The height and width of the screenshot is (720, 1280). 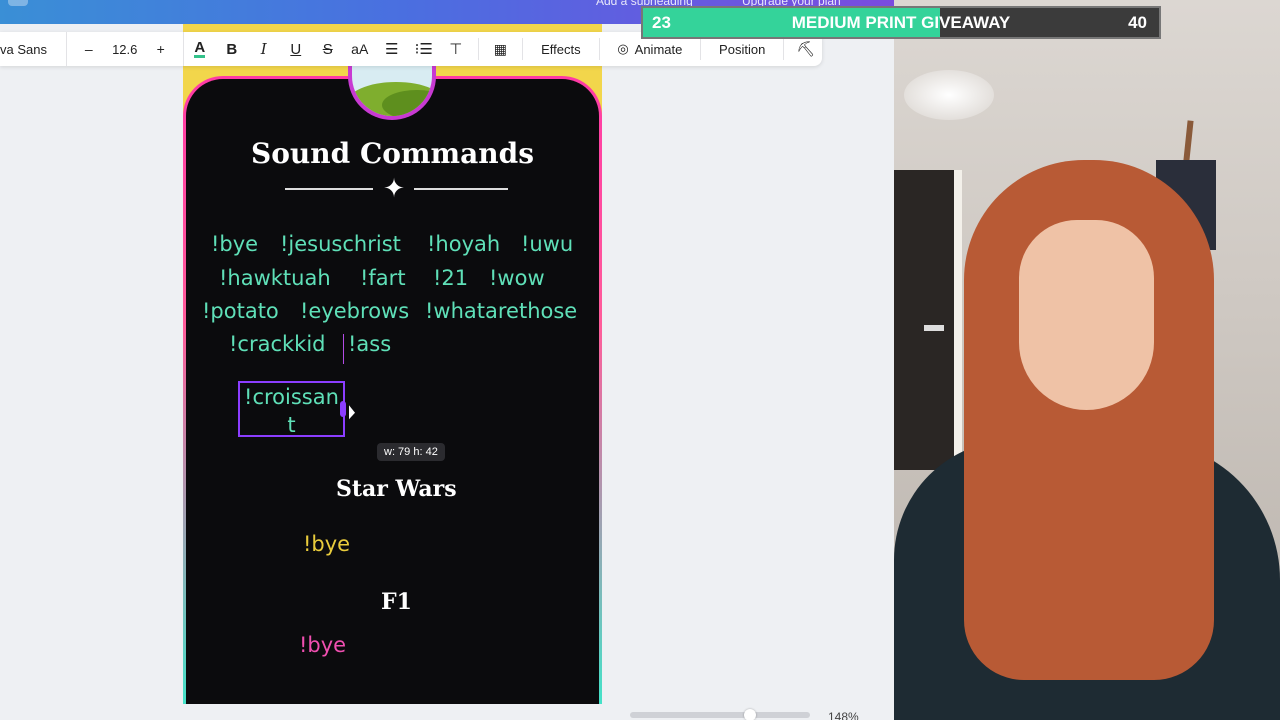 I want to click on text-color-icon: A, so click(x=200, y=48).